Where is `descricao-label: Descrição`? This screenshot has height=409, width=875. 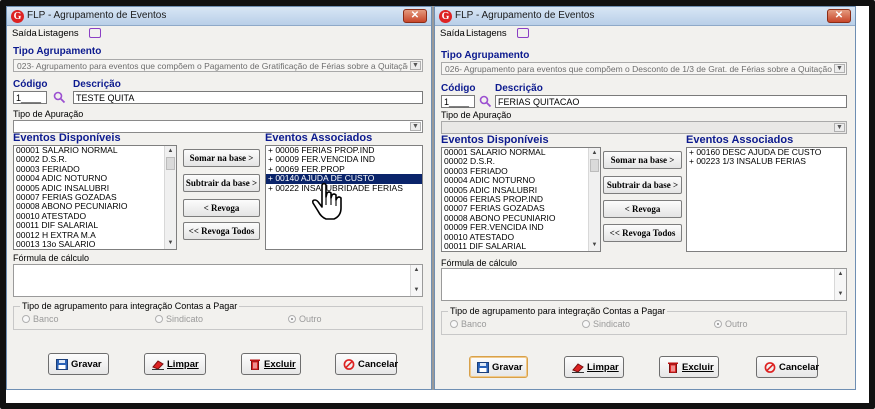
descricao-label: Descrição is located at coordinates (97, 84).